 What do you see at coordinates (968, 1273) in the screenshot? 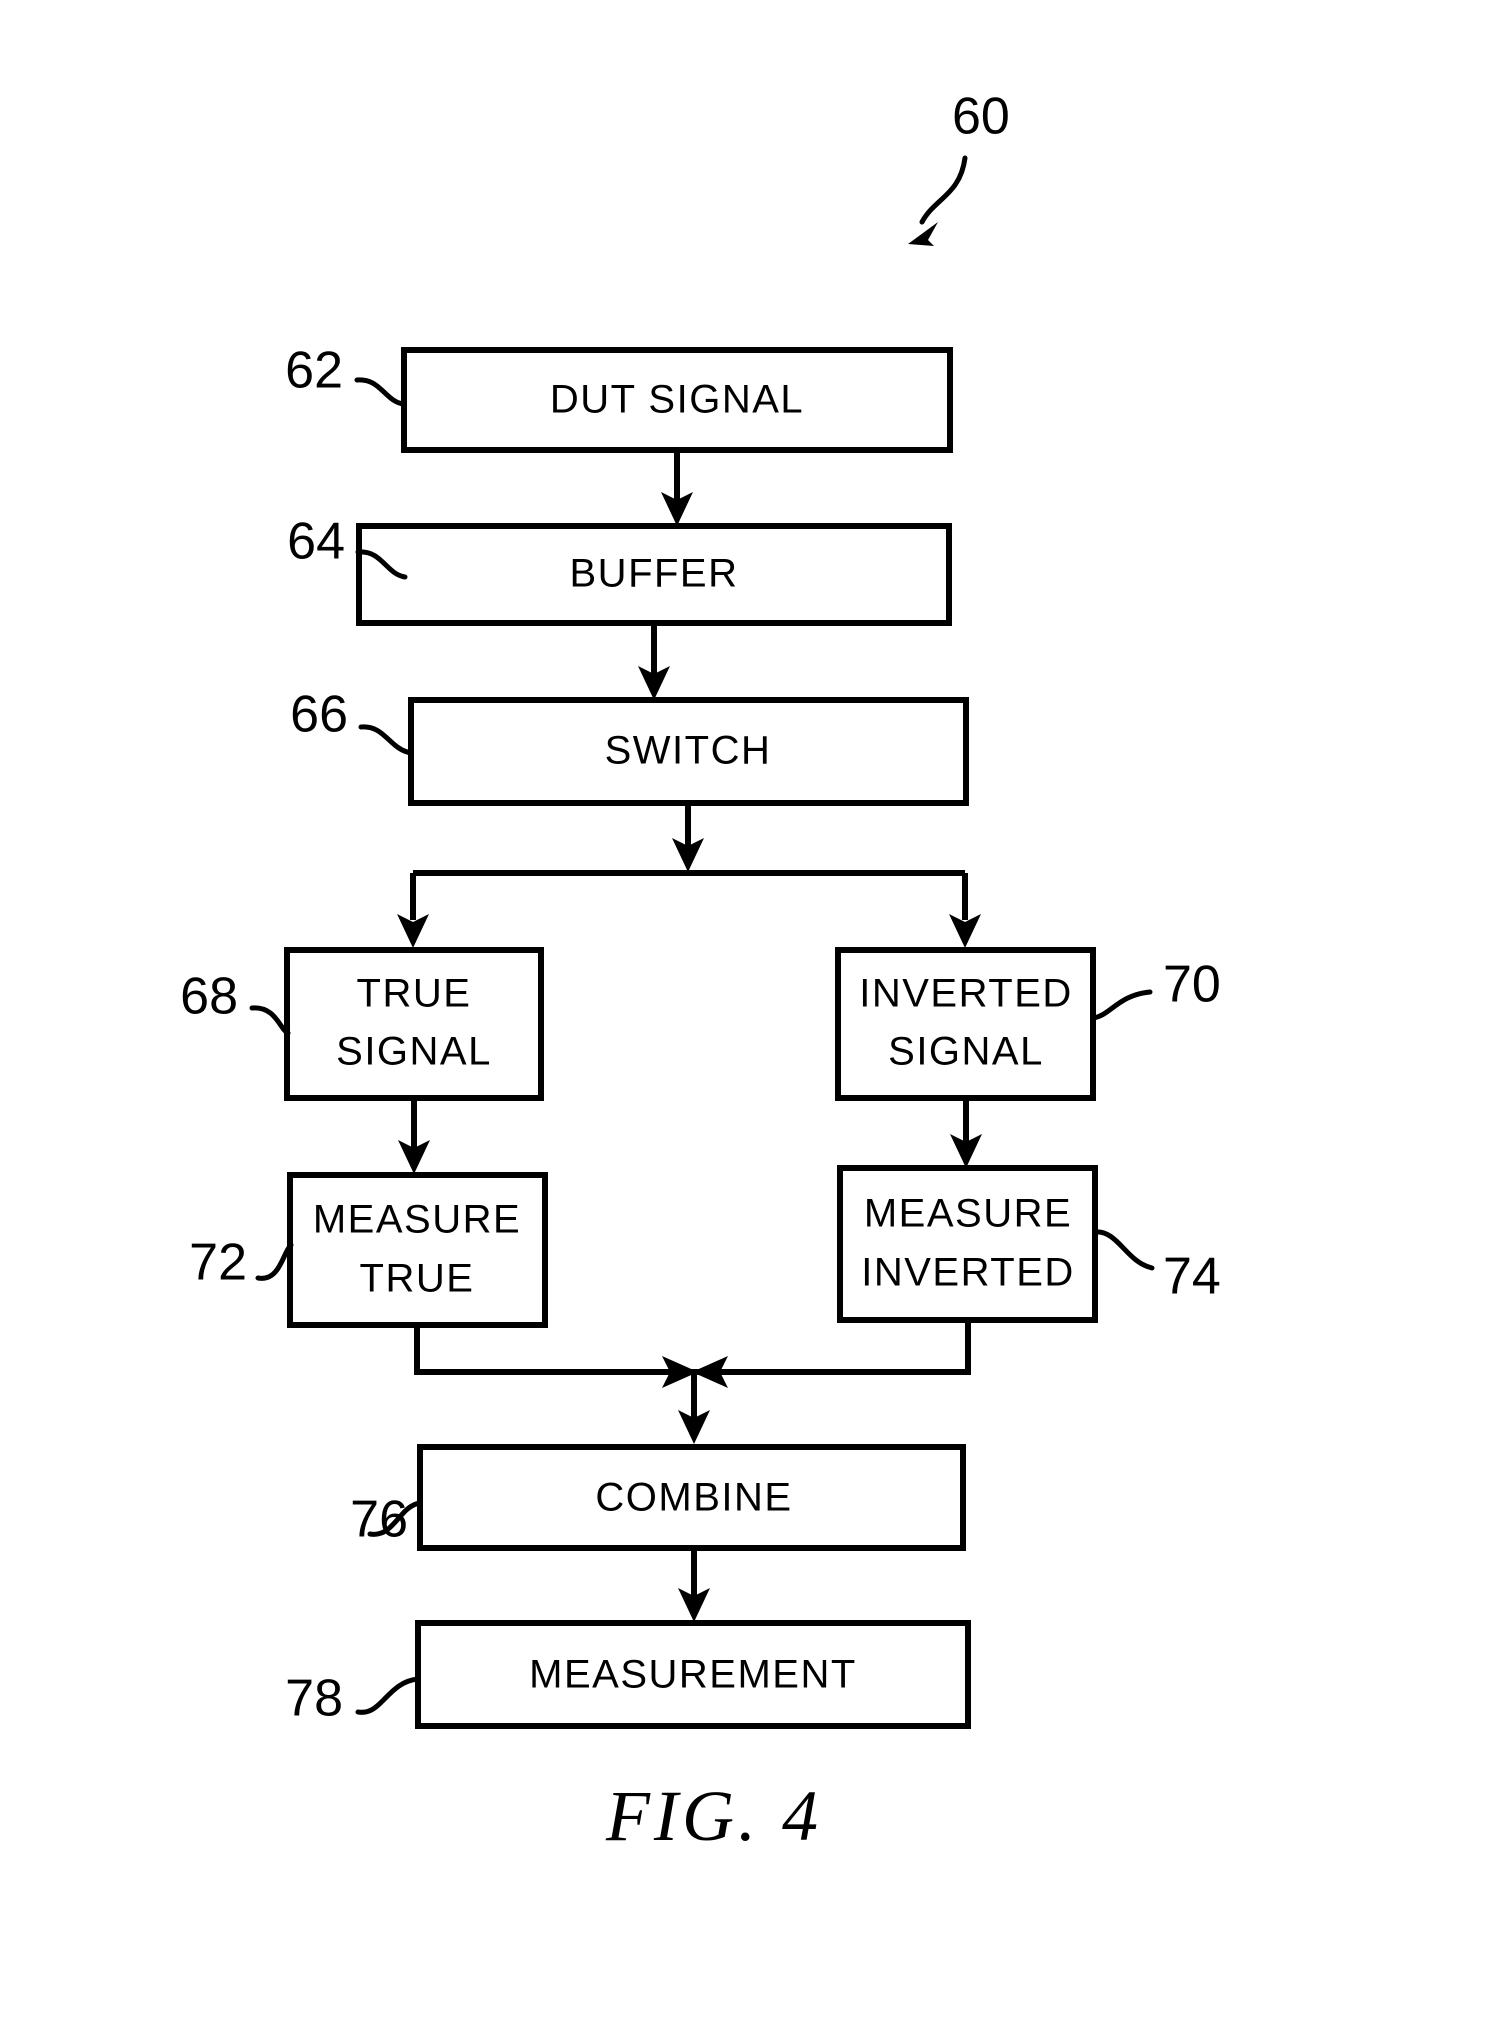
I see `node-label-measure-inverted-line2: INVERTED` at bounding box center [968, 1273].